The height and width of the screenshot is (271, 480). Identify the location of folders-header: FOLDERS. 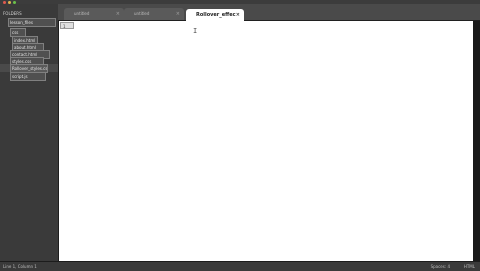
(12, 13).